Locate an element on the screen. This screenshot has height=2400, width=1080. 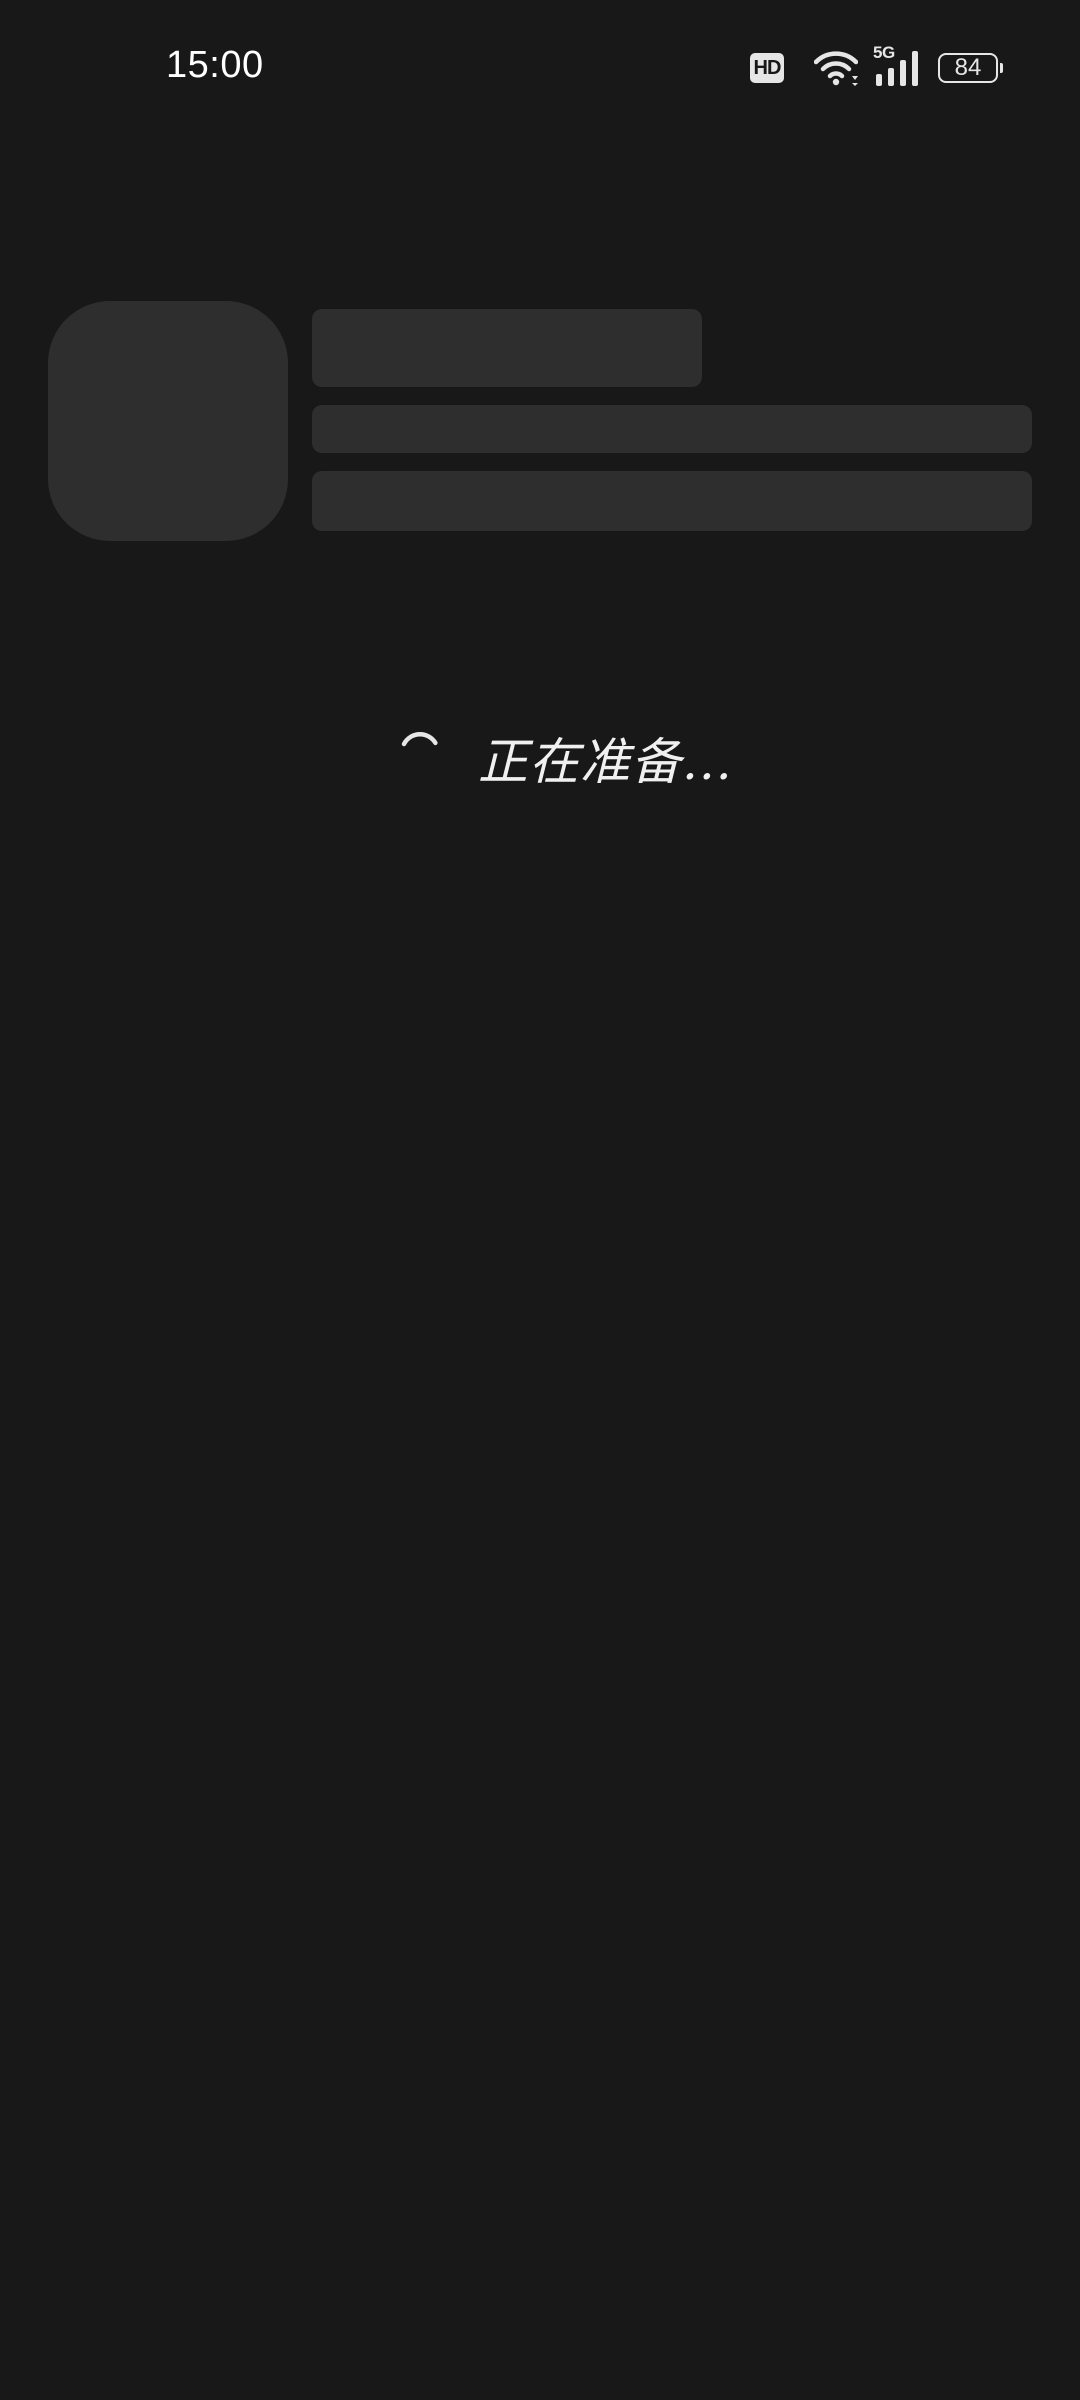
title-placeholder is located at coordinates (507, 348).